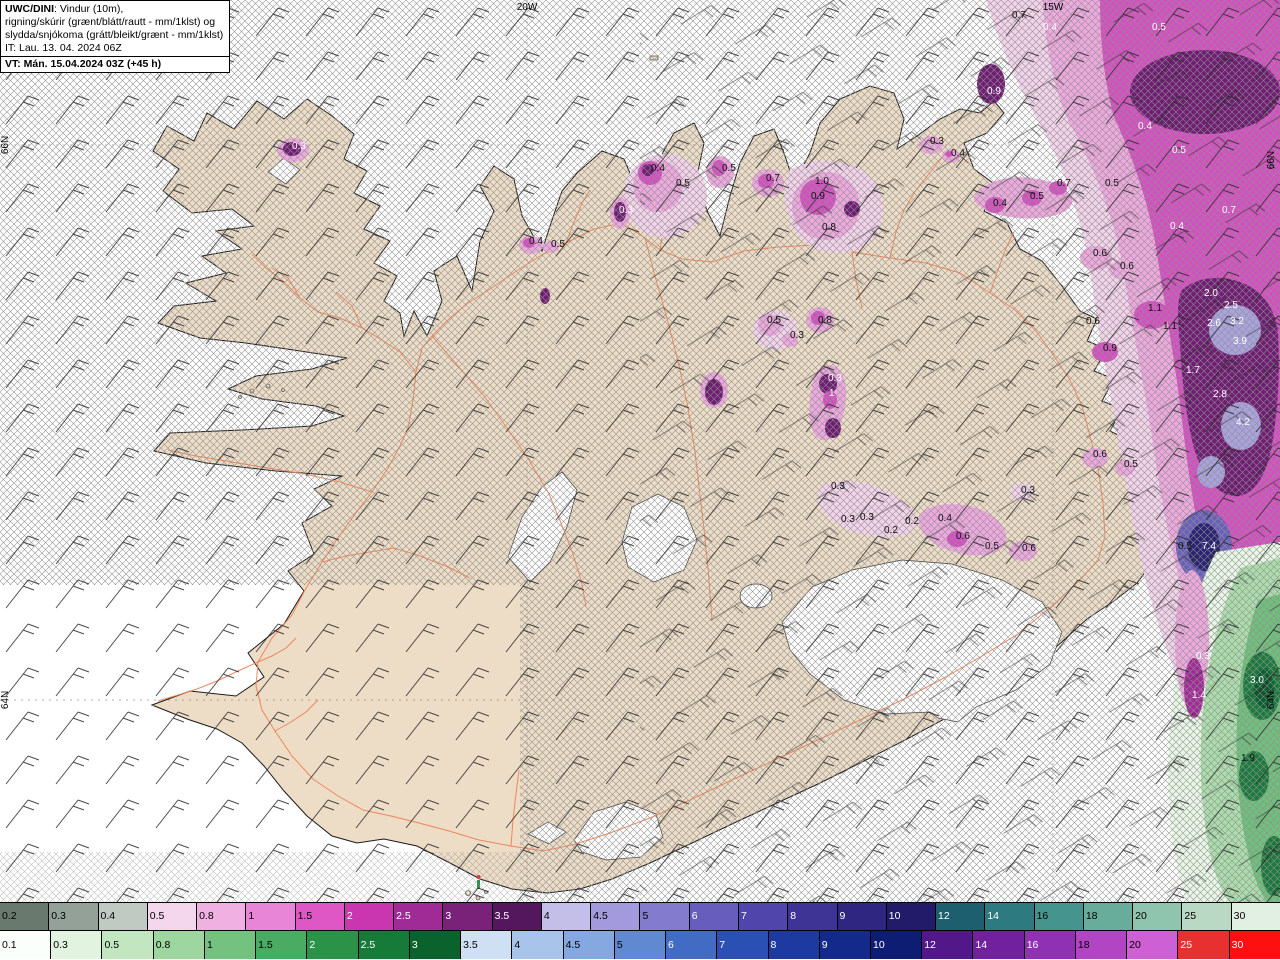 This screenshot has width=1280, height=960. I want to click on colorbar-cell-snow-0.5: 0.5, so click(172, 916).